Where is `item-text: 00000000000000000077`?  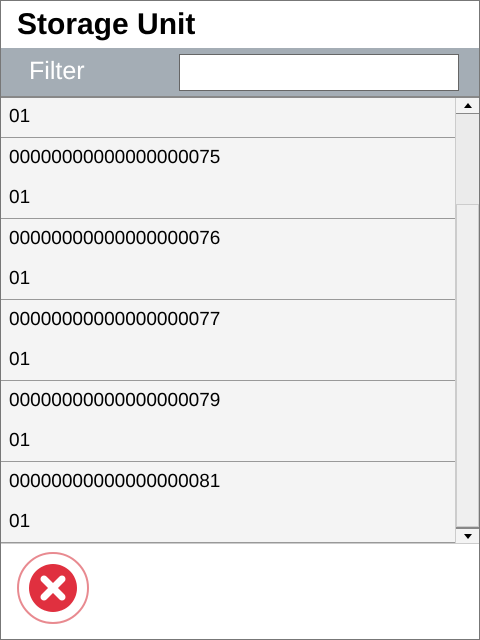 item-text: 00000000000000000077 is located at coordinates (115, 320).